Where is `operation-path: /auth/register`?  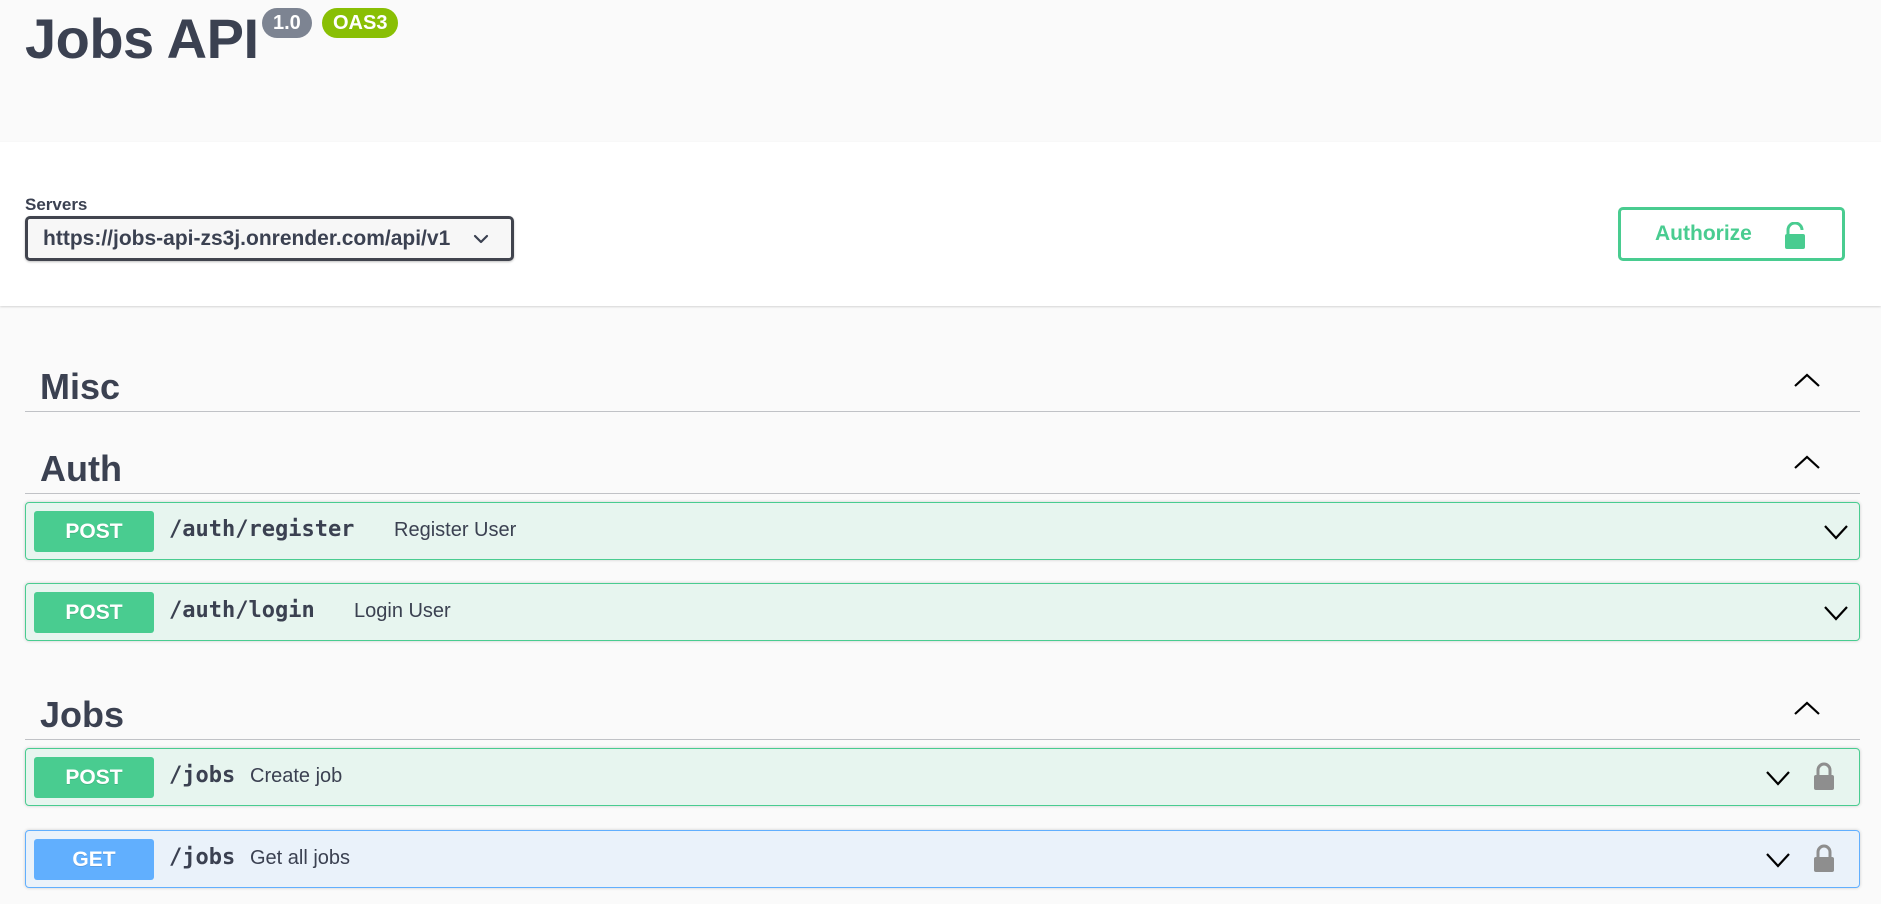
operation-path: /auth/register is located at coordinates (262, 529).